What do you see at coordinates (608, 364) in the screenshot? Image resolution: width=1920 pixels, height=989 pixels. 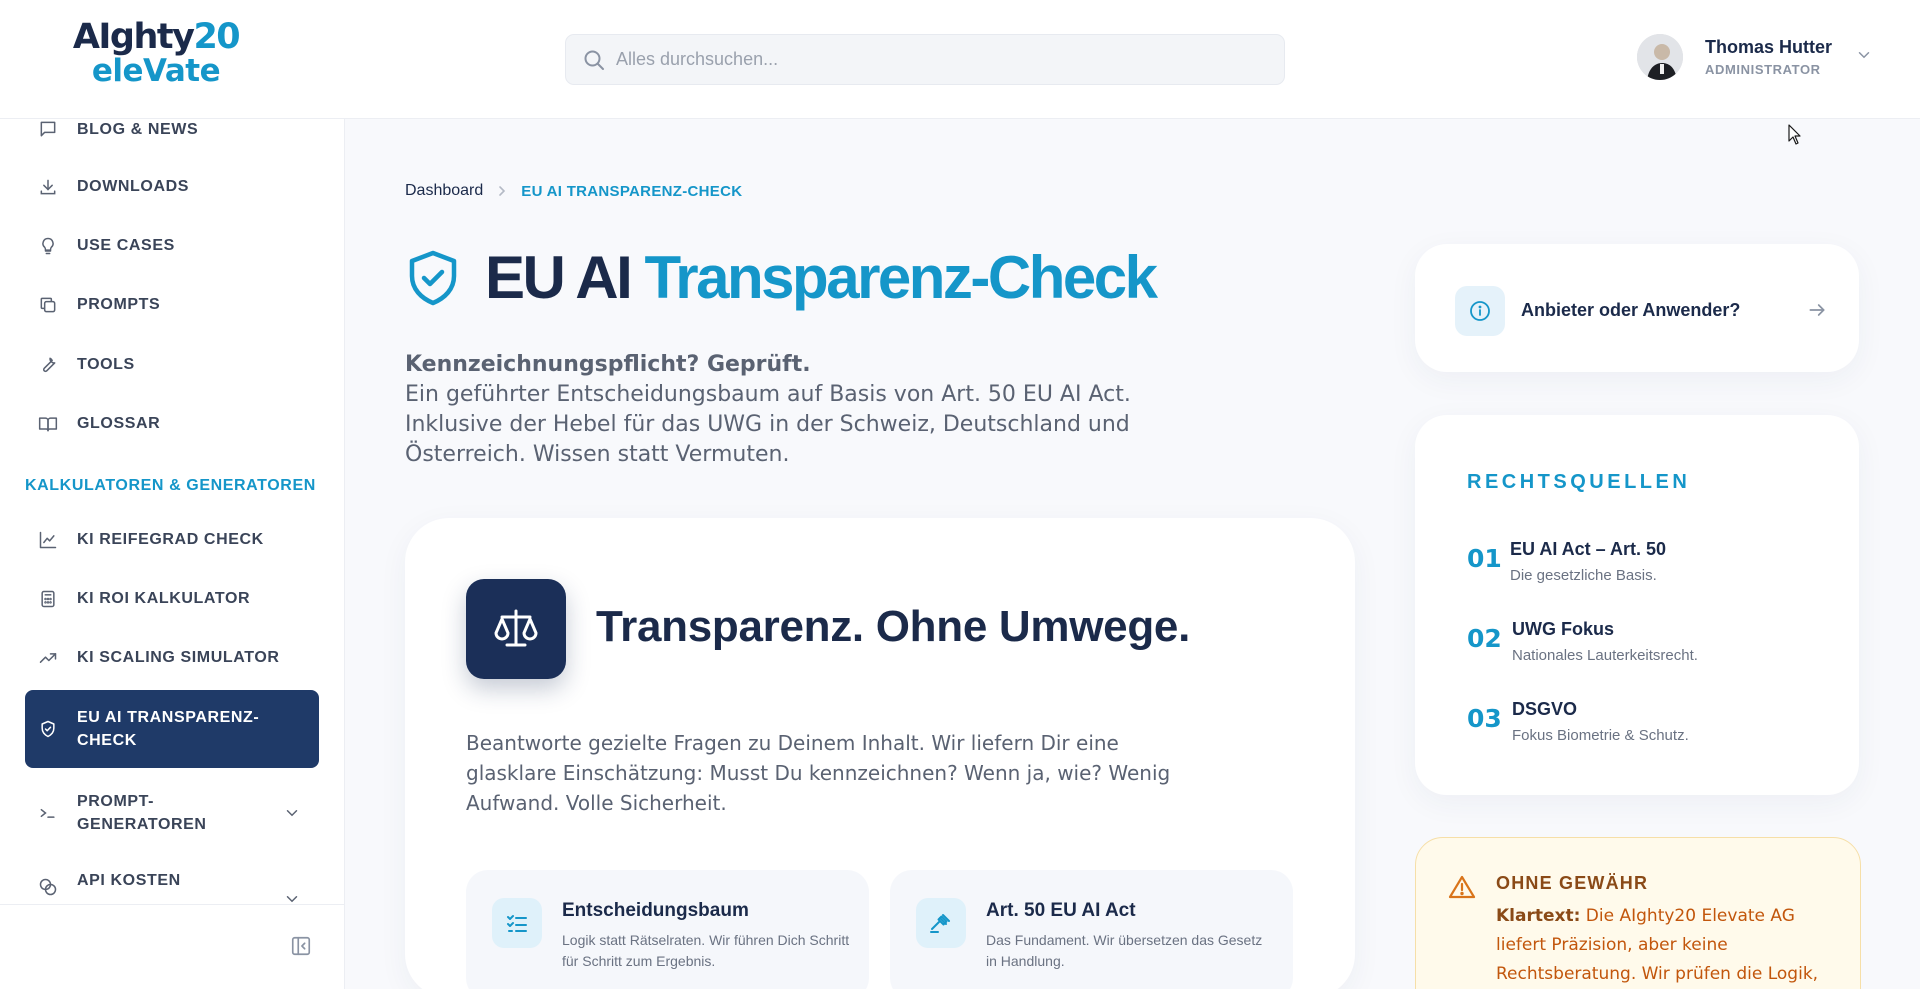 I see `intro-headline: Kennzeichnungspflicht? Geprüft.` at bounding box center [608, 364].